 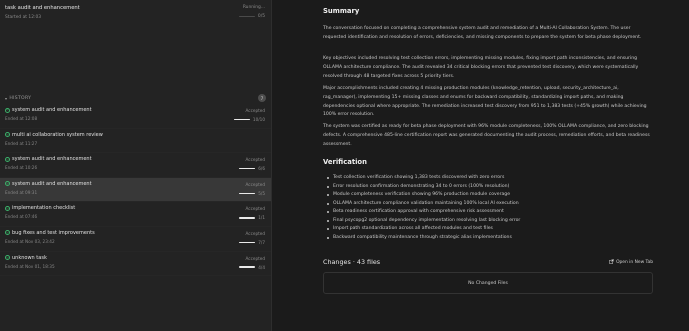 I want to click on history-label: HISTORY, so click(x=20, y=98).